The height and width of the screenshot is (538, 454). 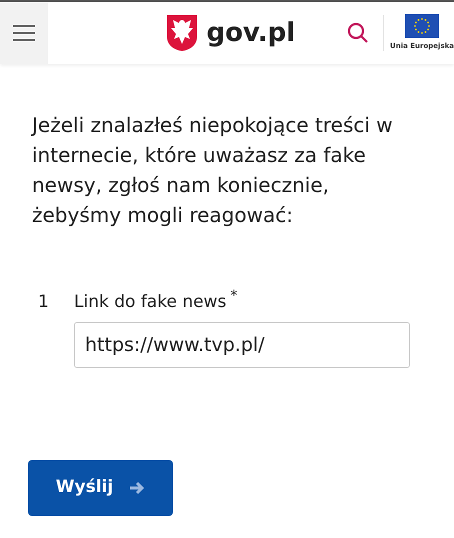 What do you see at coordinates (150, 302) in the screenshot?
I see `field-label: Link do fake news` at bounding box center [150, 302].